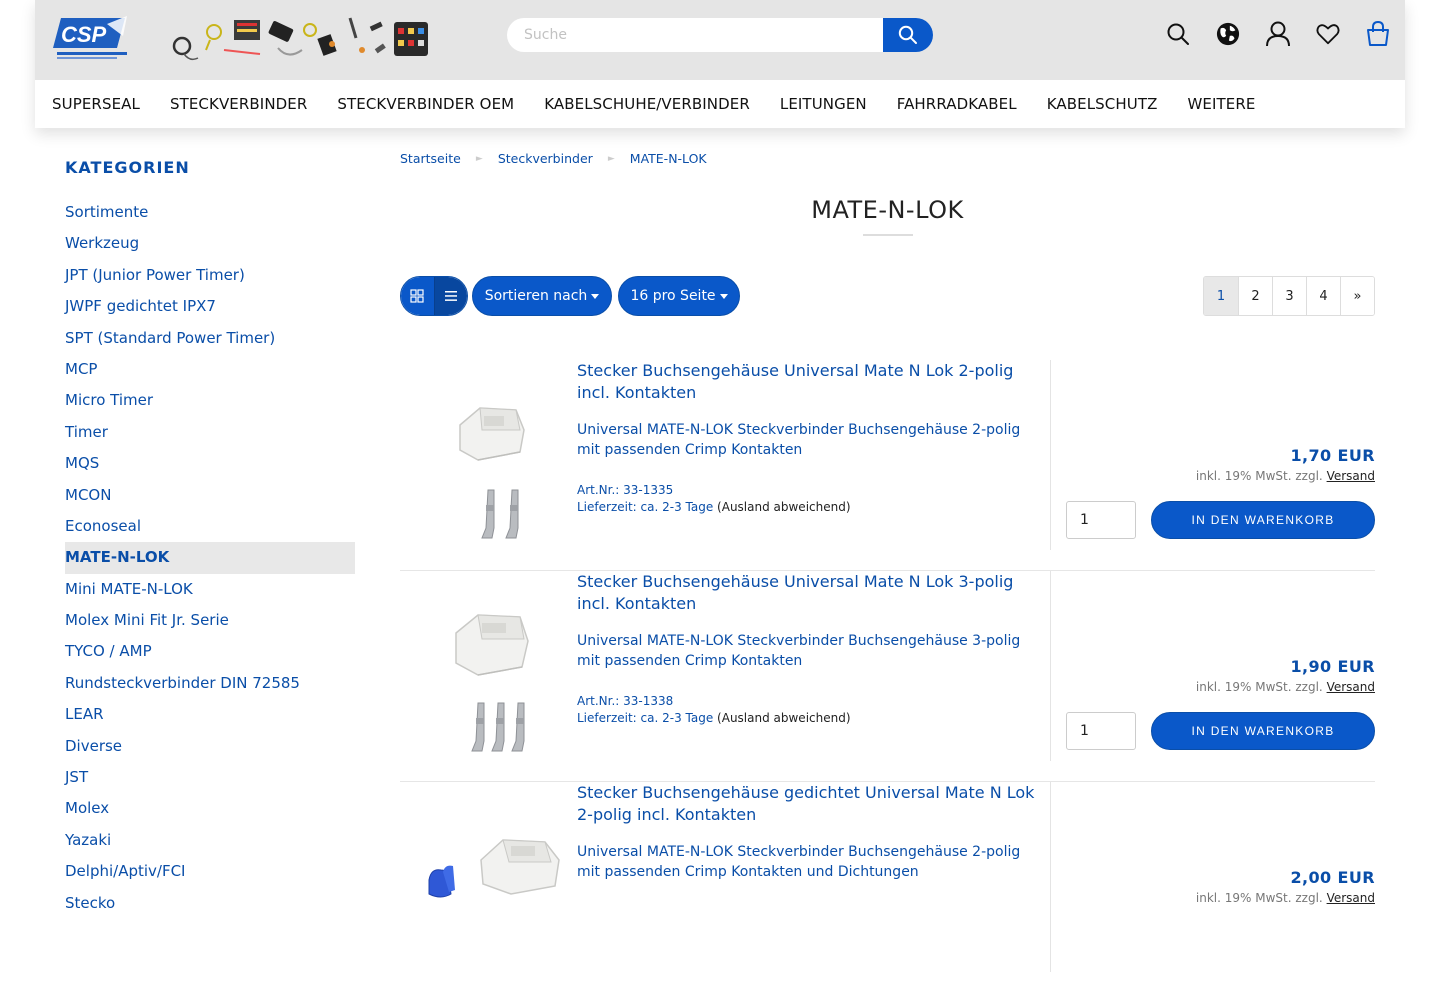 Image resolution: width=1440 pixels, height=993 pixels. Describe the element at coordinates (595, 296) in the screenshot. I see `caret-down-icon` at that location.